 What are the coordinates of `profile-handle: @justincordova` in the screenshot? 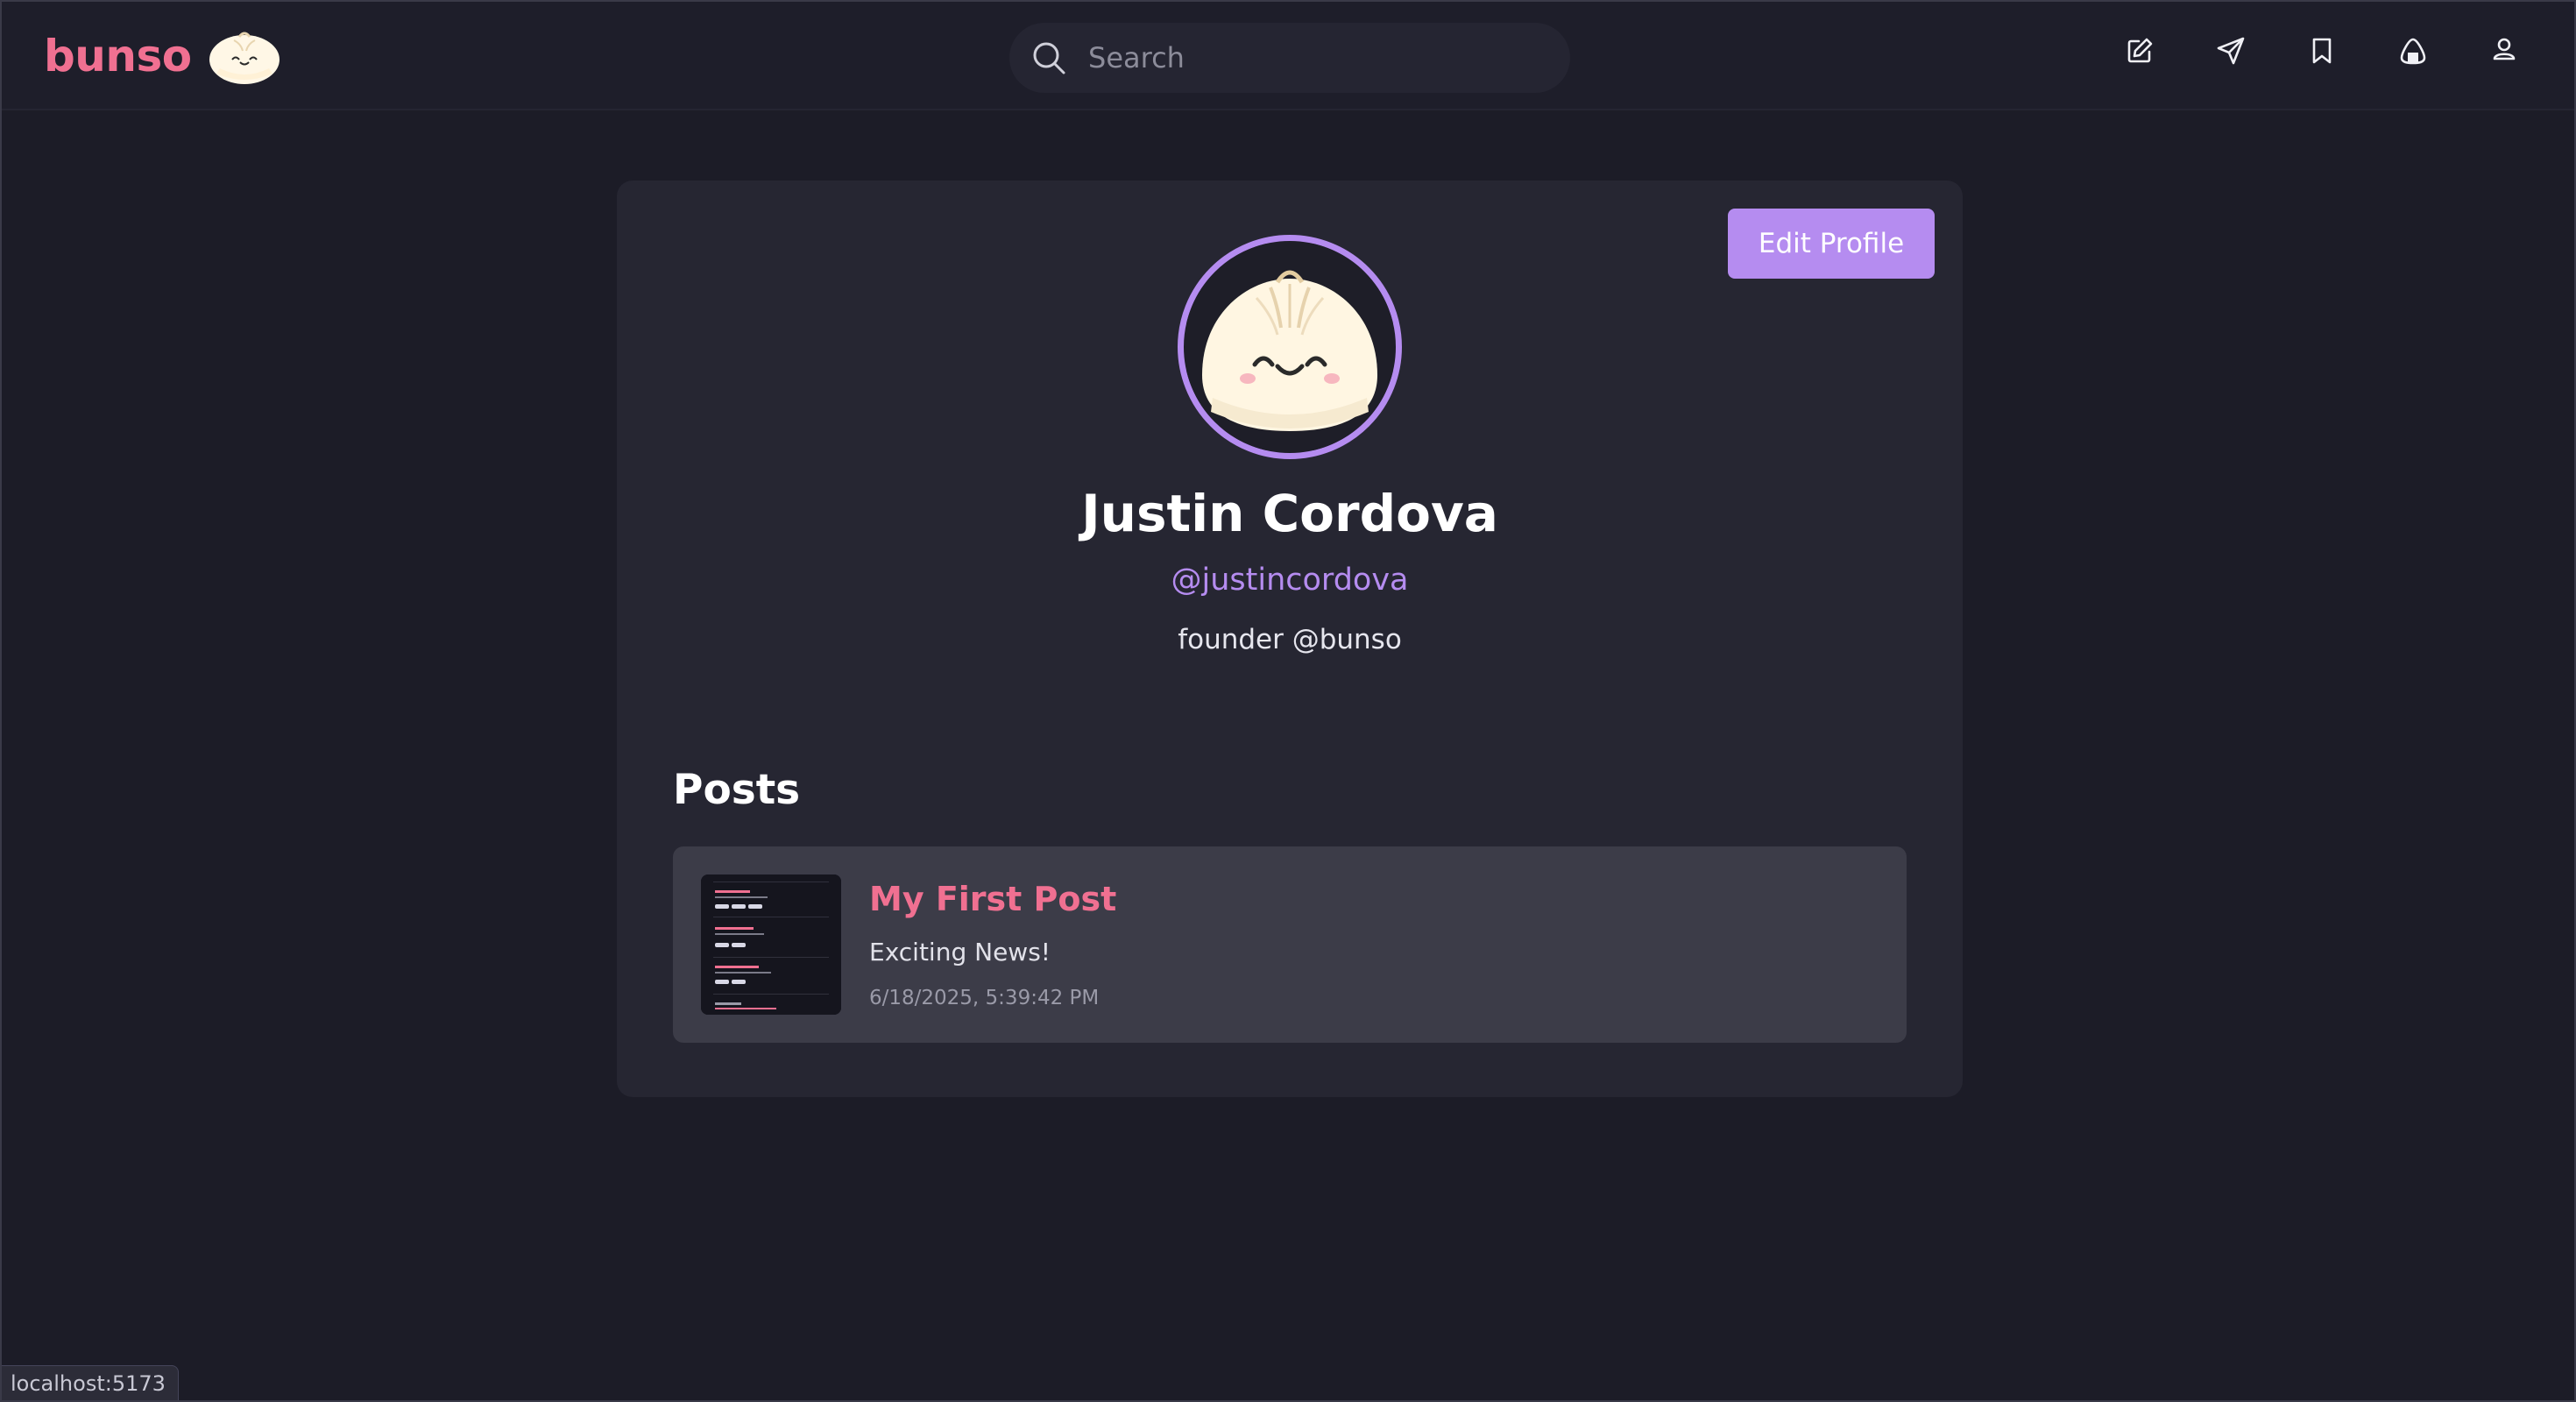 It's located at (1290, 580).